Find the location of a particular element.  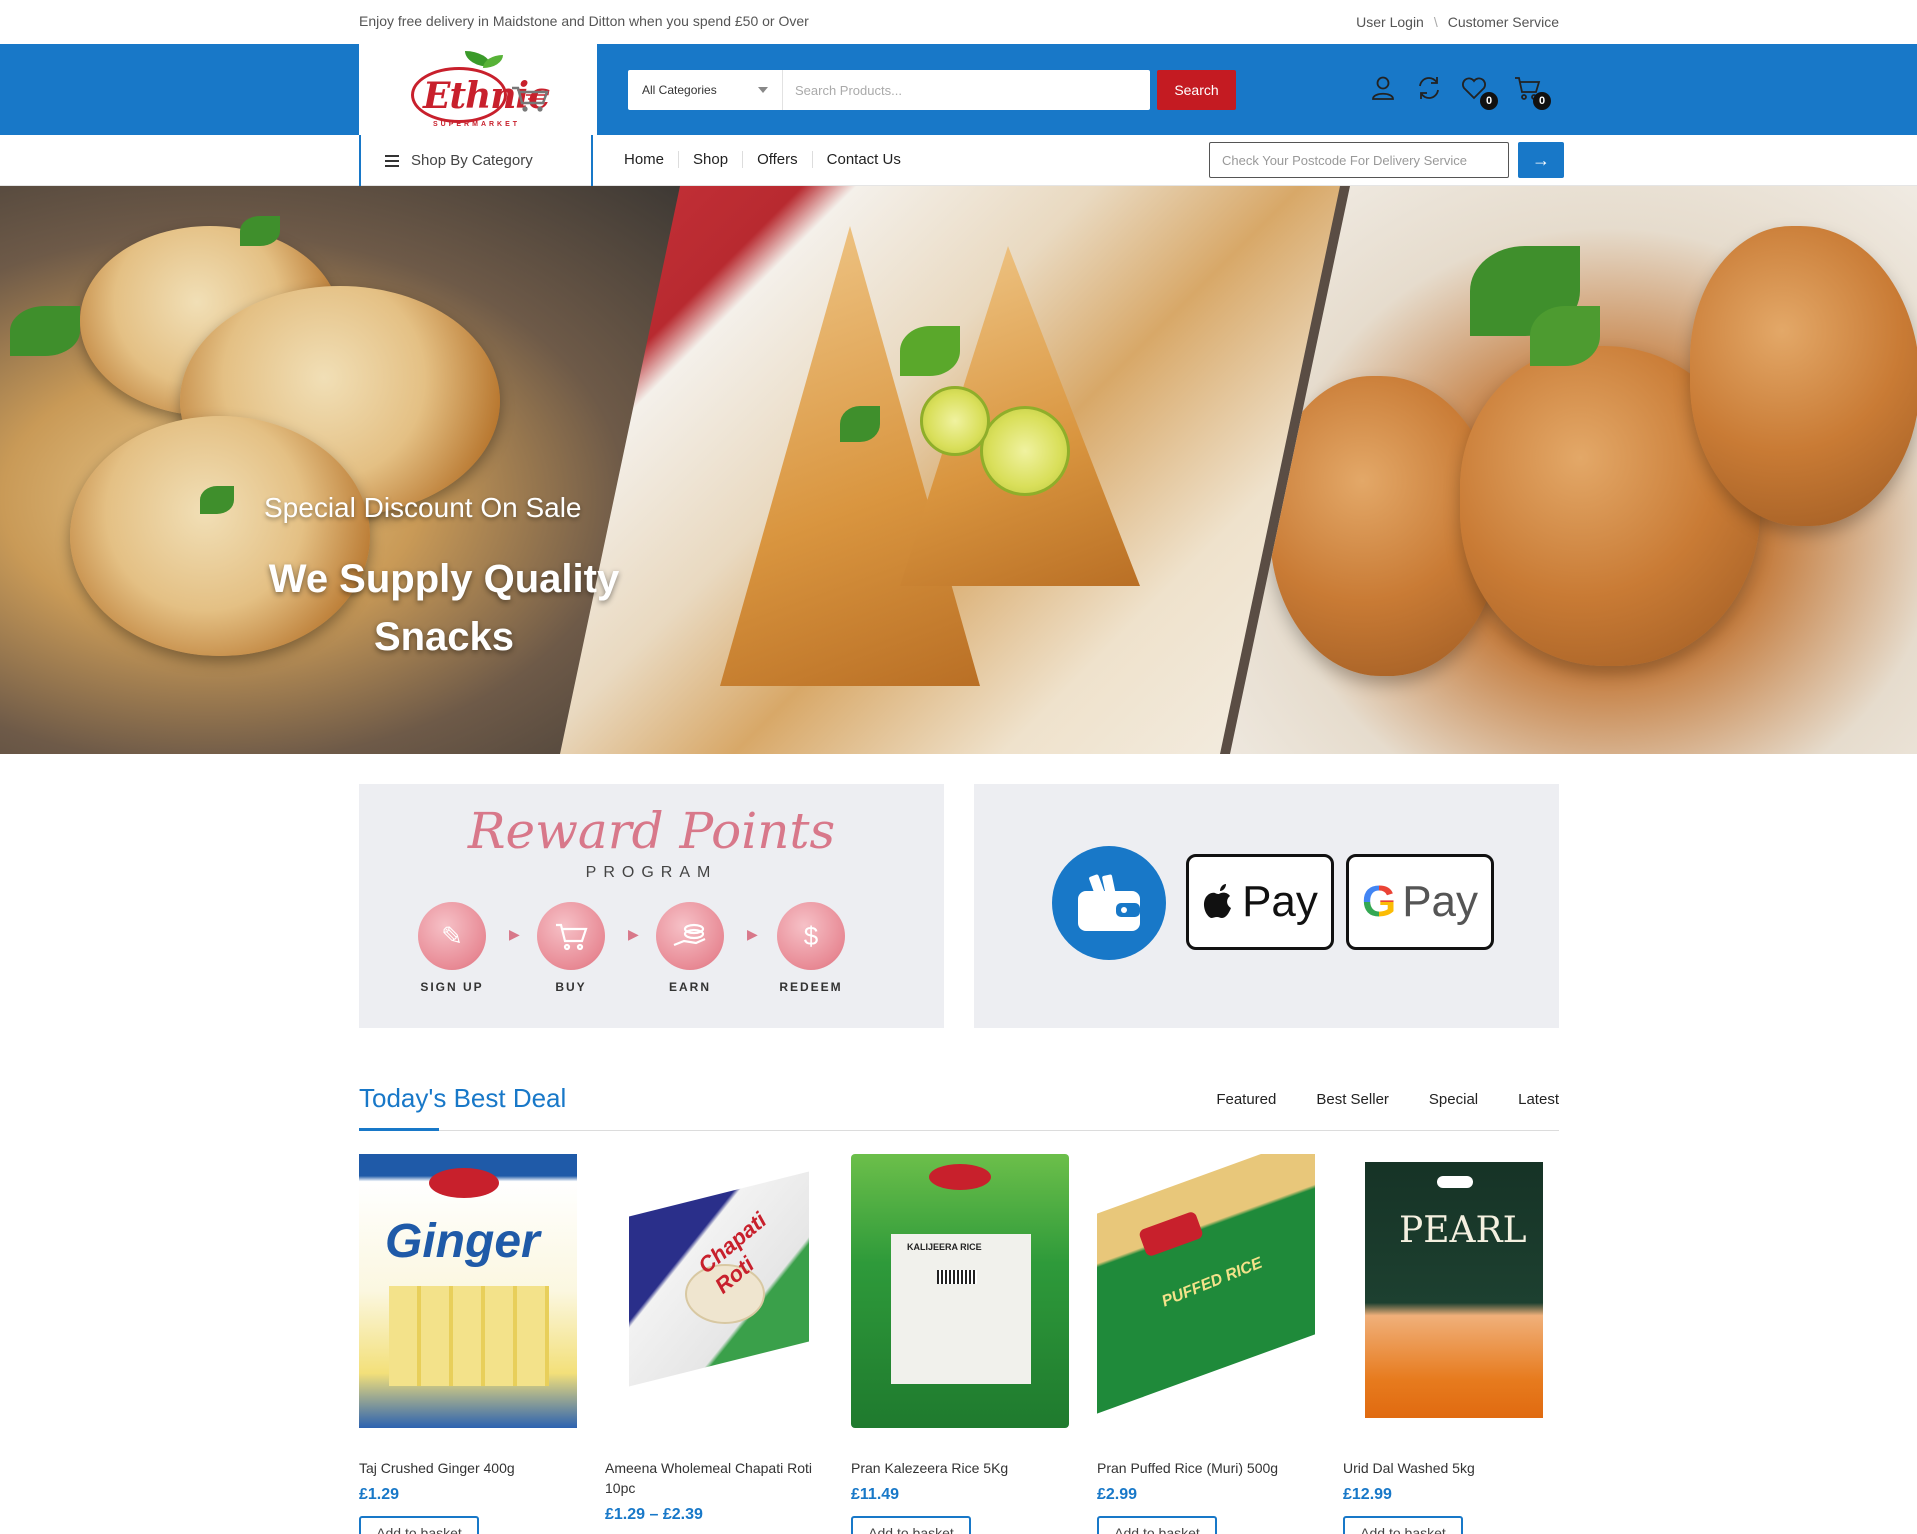

tab-best-seller: Best Seller is located at coordinates (1352, 1099).